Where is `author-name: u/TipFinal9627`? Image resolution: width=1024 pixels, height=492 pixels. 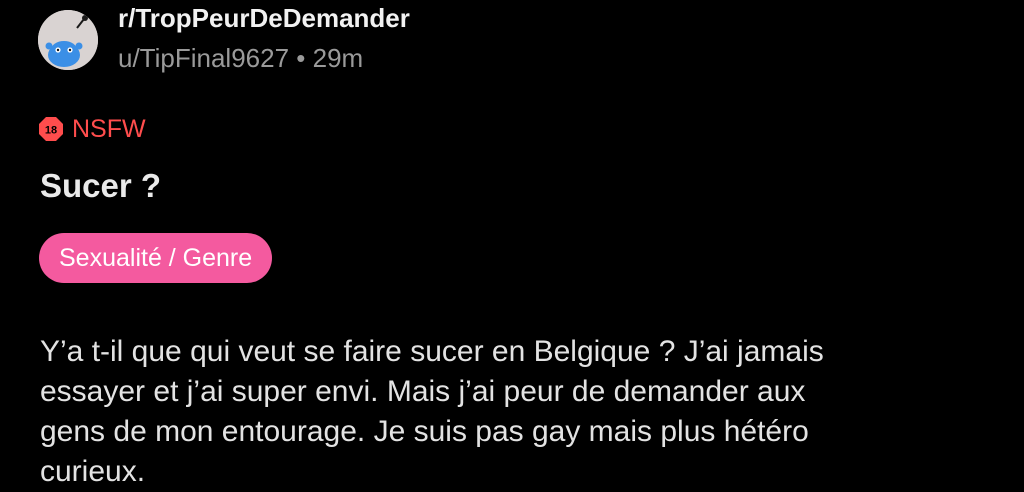
author-name: u/TipFinal9627 is located at coordinates (203, 58).